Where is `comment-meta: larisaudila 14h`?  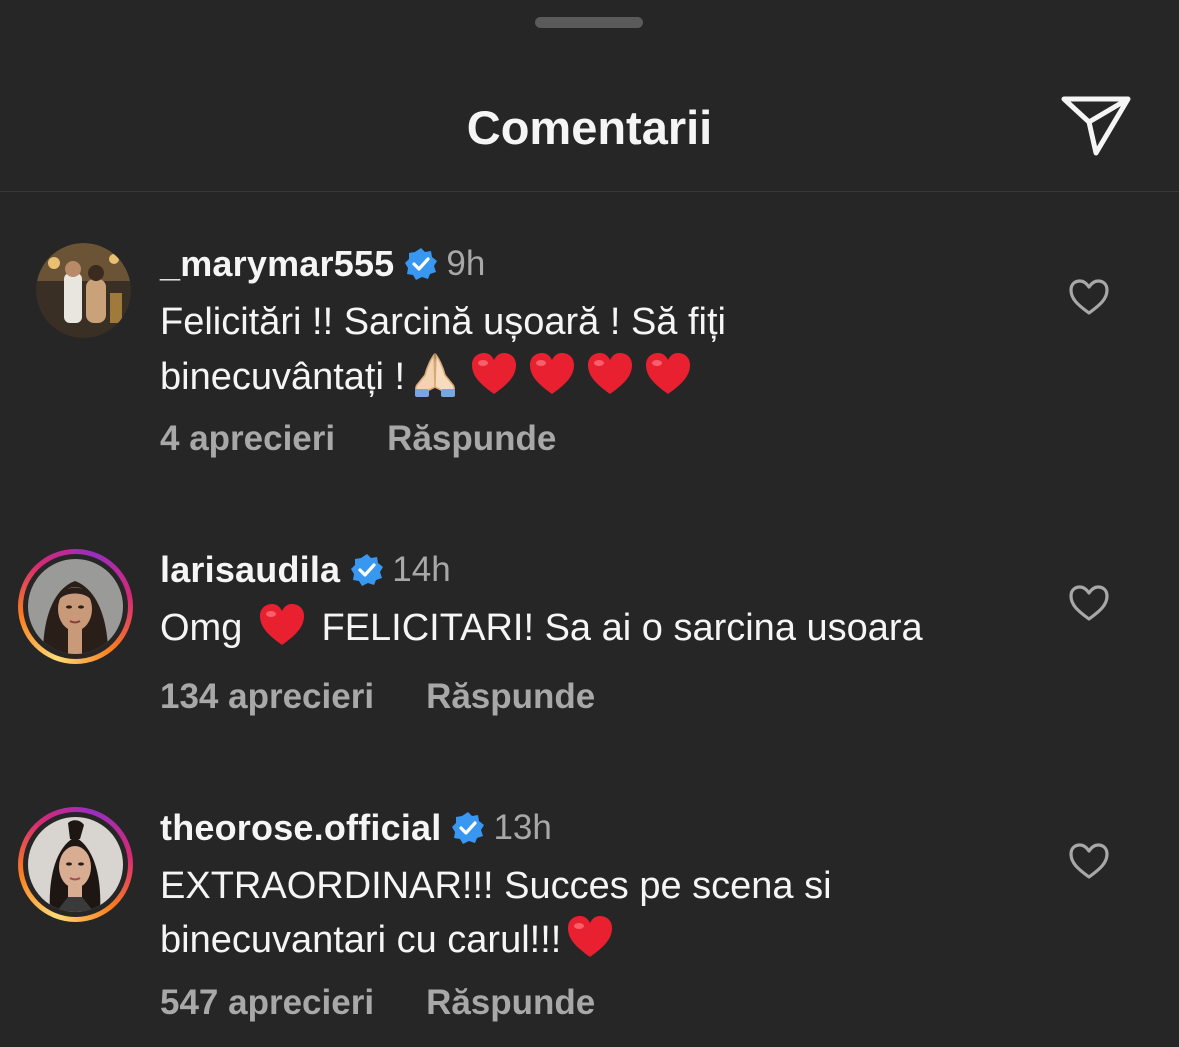 comment-meta: larisaudila 14h is located at coordinates (305, 570).